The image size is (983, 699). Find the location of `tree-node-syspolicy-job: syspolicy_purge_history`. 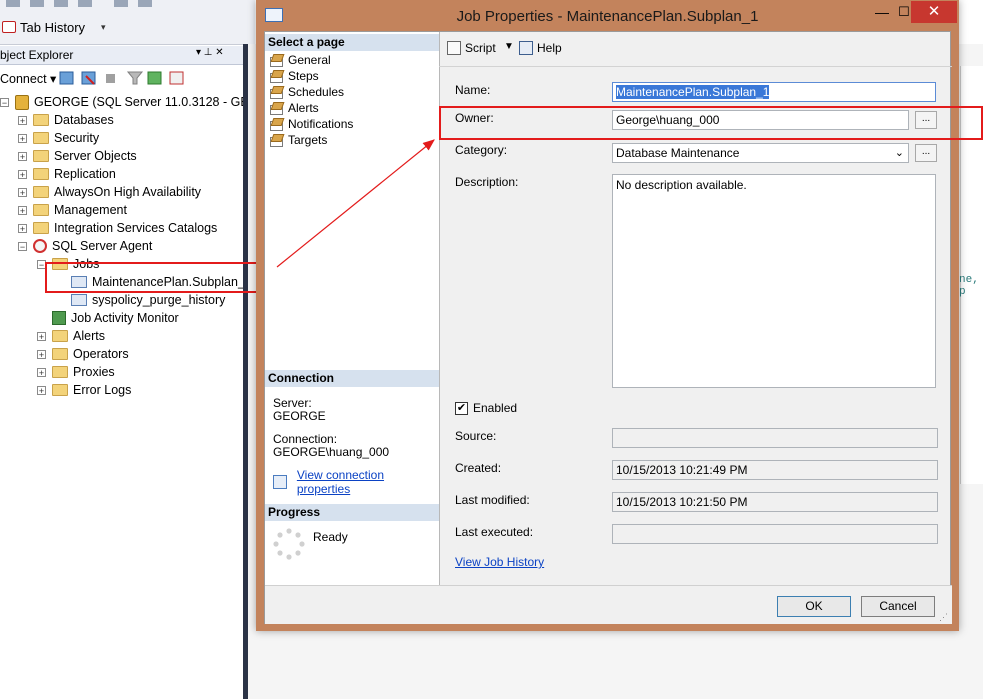

tree-node-syspolicy-job: syspolicy_purge_history is located at coordinates (148, 300).